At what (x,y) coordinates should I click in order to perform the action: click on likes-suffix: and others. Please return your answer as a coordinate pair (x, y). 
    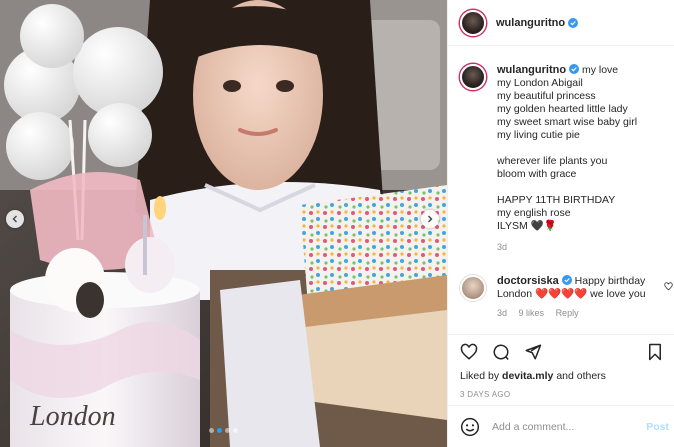
    Looking at the image, I should click on (581, 376).